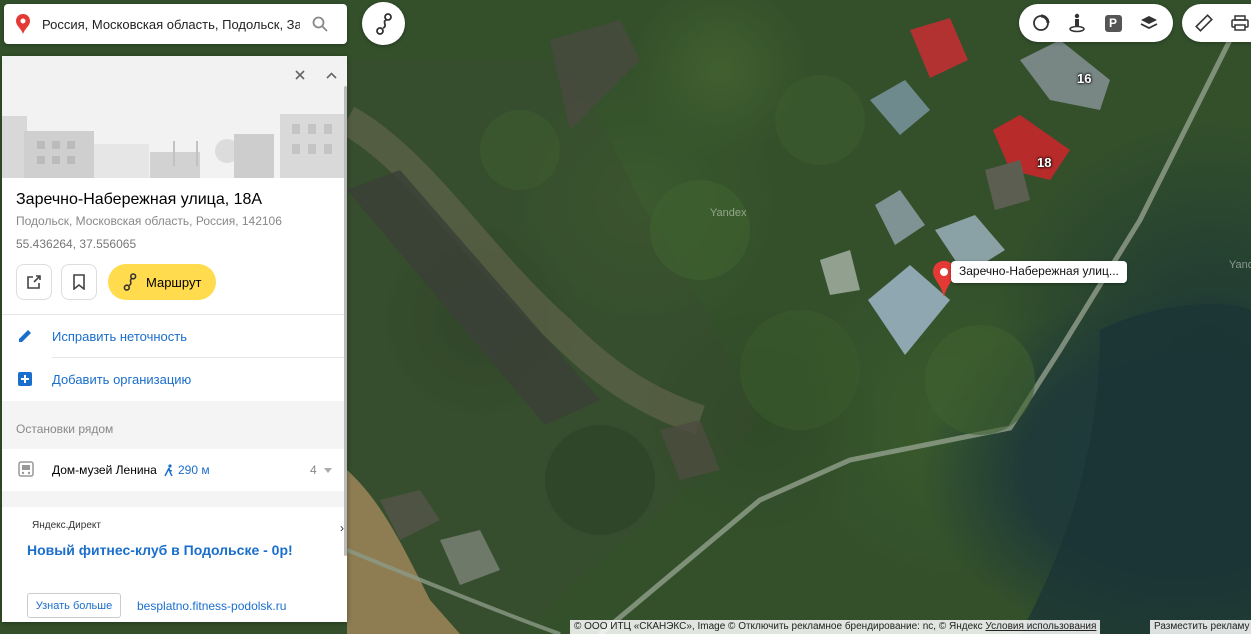 This screenshot has height=634, width=1251. What do you see at coordinates (320, 24) in the screenshot?
I see `search-icon` at bounding box center [320, 24].